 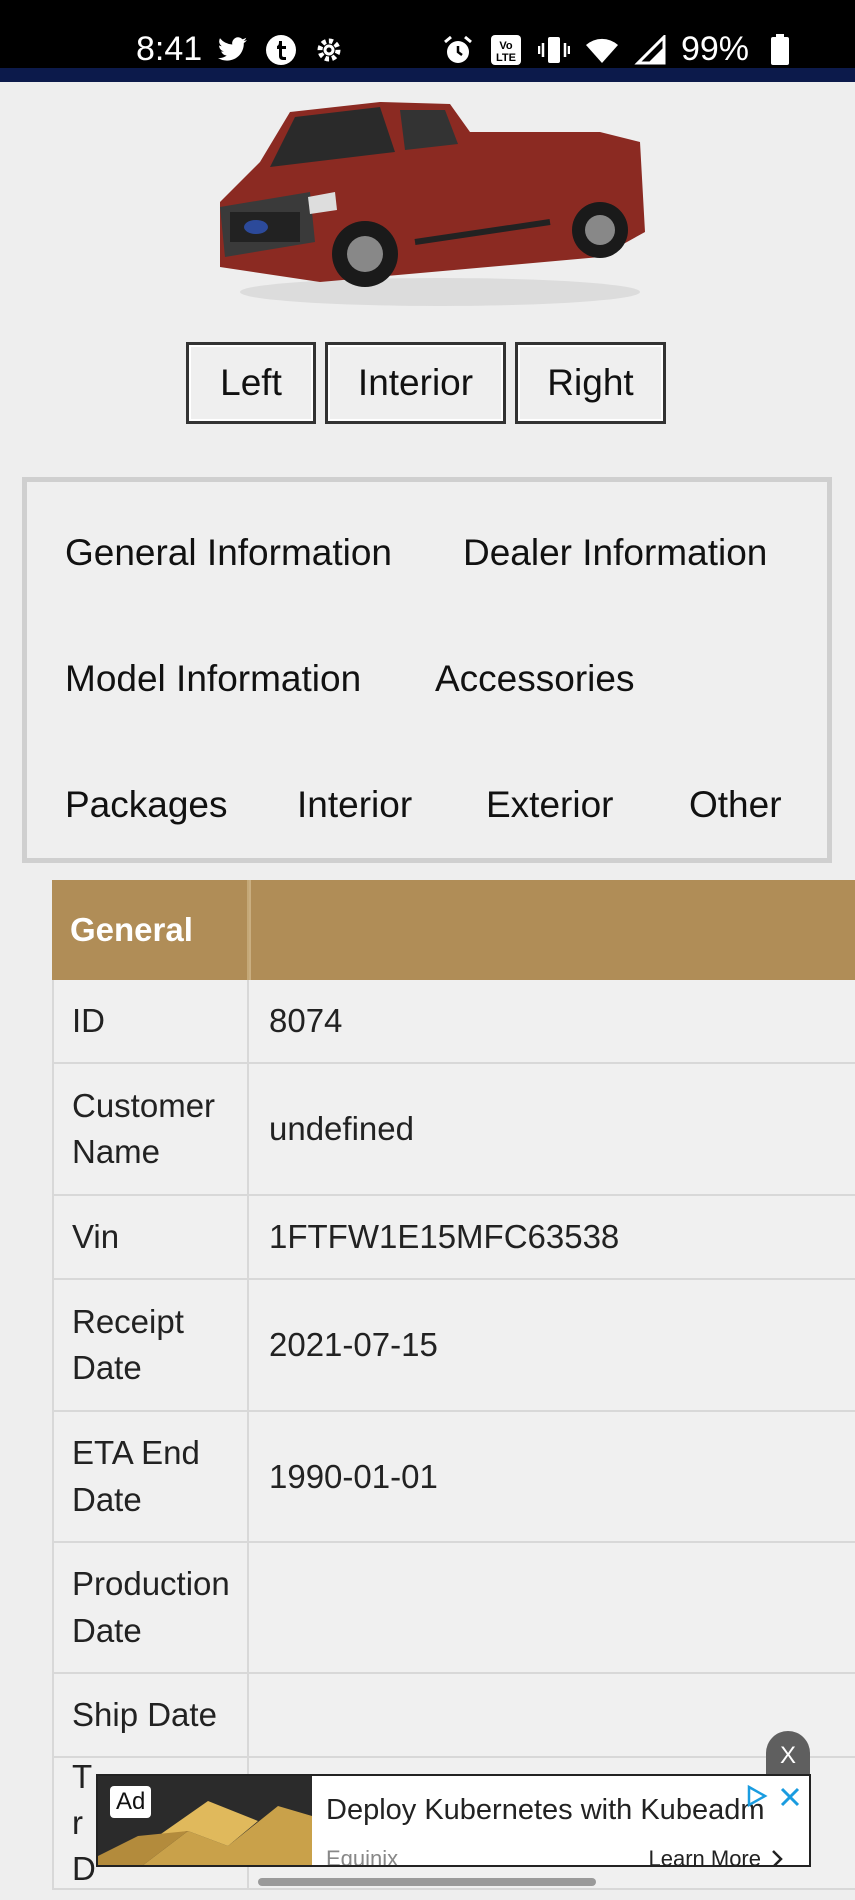 What do you see at coordinates (329, 50) in the screenshot?
I see `settings-icon` at bounding box center [329, 50].